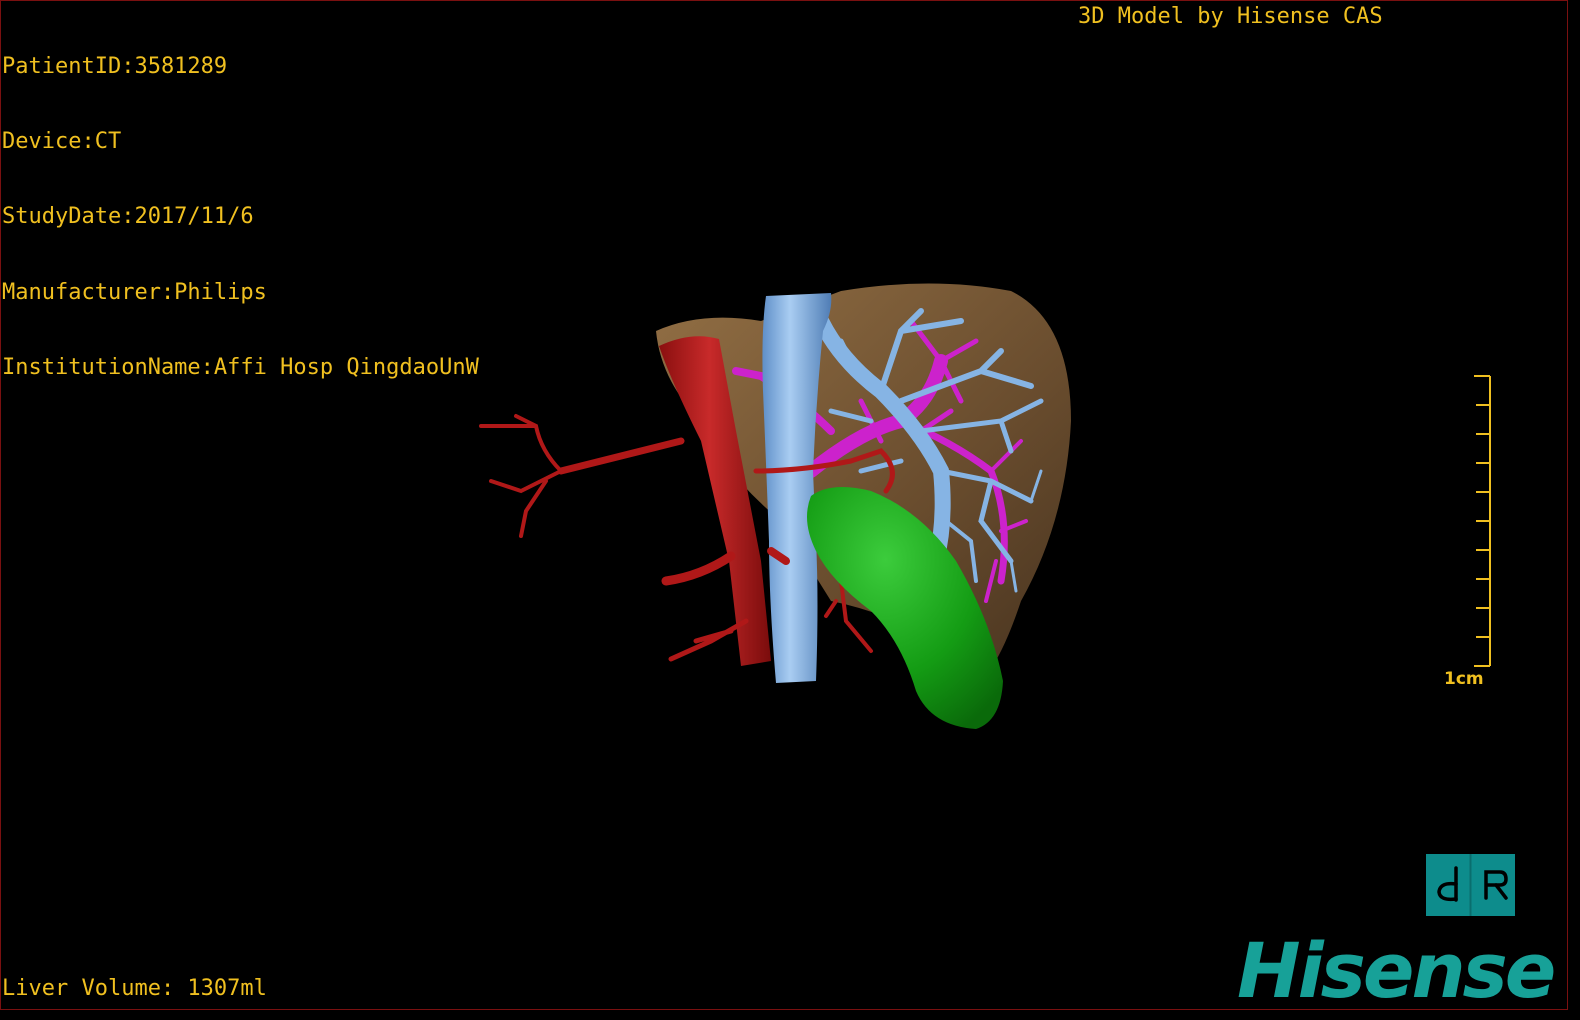 This screenshot has height=1020, width=1580. Describe the element at coordinates (1482, 521) in the screenshot. I see `scale-bar` at that location.